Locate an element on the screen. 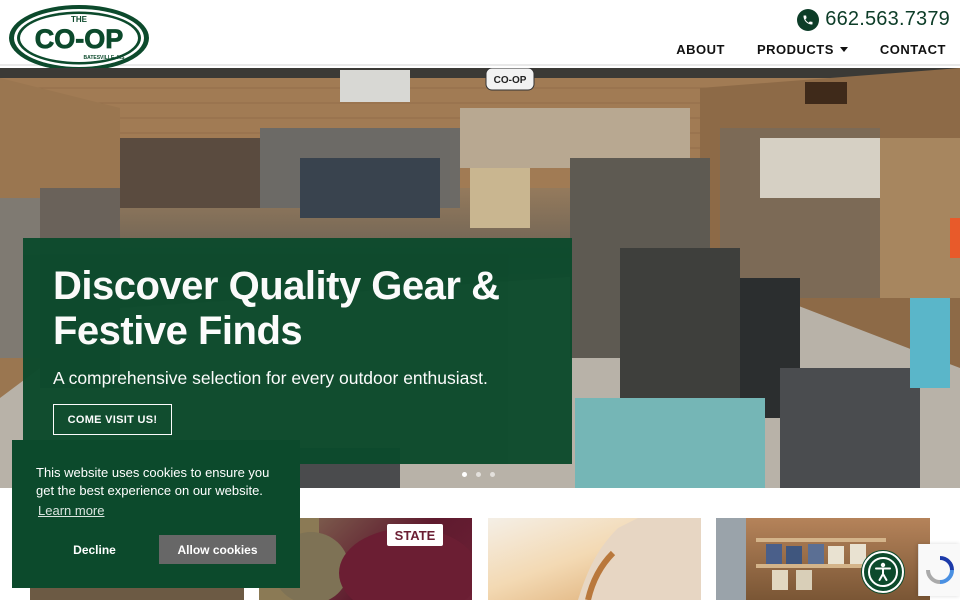 The height and width of the screenshot is (600, 960). decline-button: Decline is located at coordinates (94, 549).